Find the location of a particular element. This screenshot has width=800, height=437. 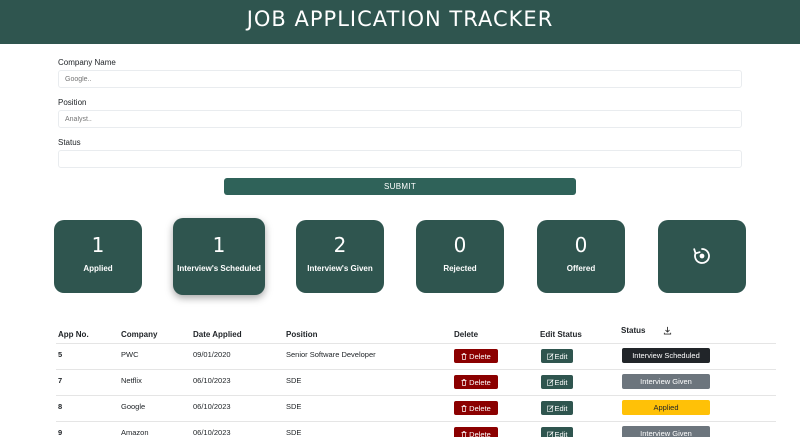

position-input is located at coordinates (400, 119).